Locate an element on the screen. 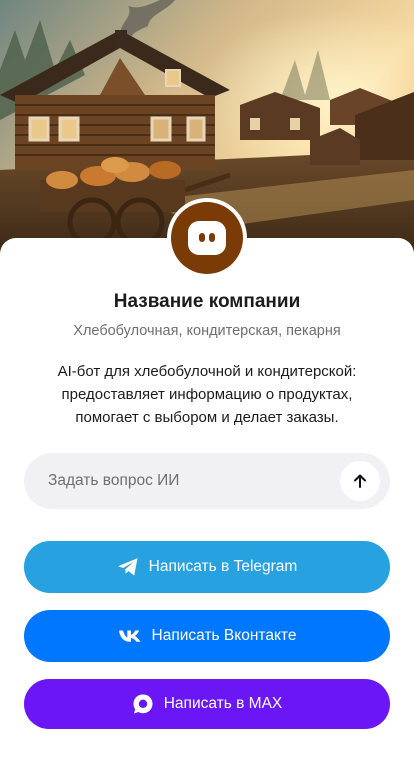  bot-icon is located at coordinates (207, 238).